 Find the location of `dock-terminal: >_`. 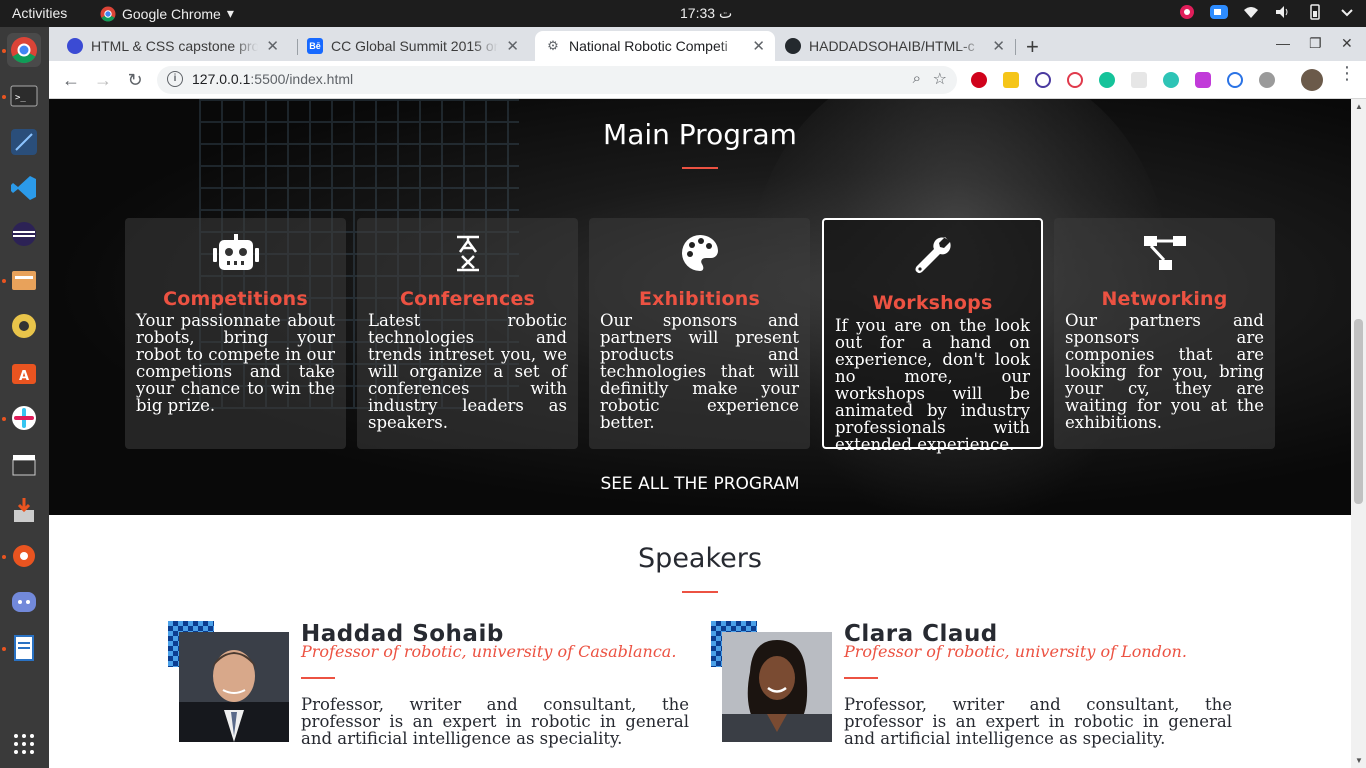

dock-terminal: >_ is located at coordinates (24, 96).